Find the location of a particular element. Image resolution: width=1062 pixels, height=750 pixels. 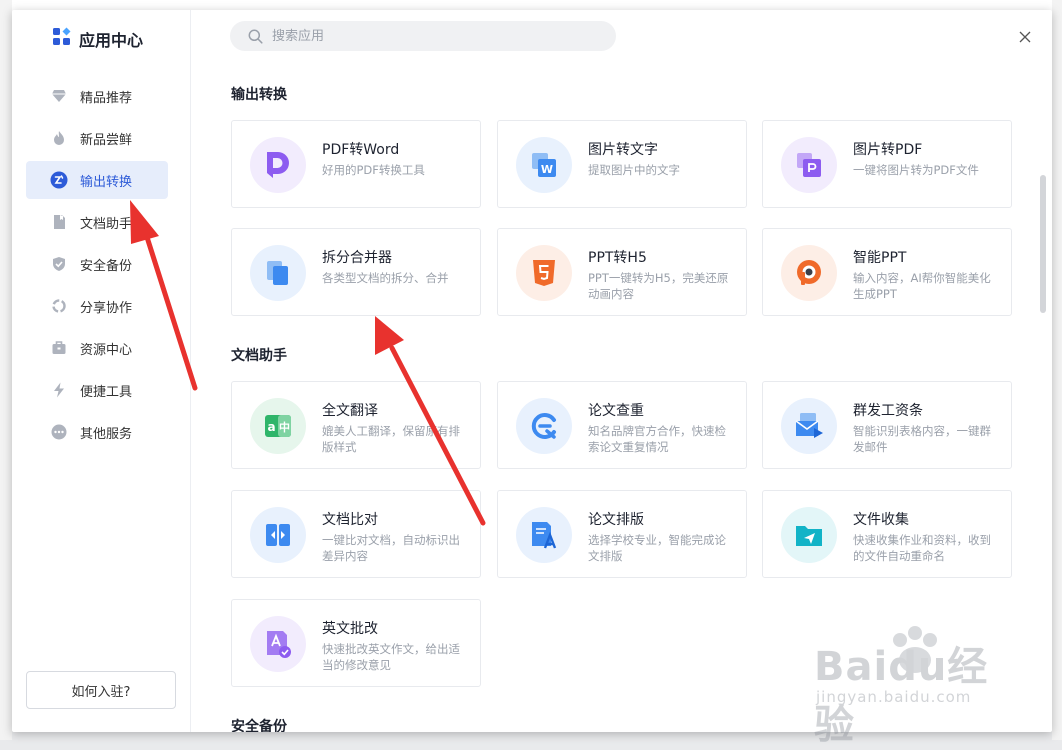

payslip-mail-icon is located at coordinates (809, 426).